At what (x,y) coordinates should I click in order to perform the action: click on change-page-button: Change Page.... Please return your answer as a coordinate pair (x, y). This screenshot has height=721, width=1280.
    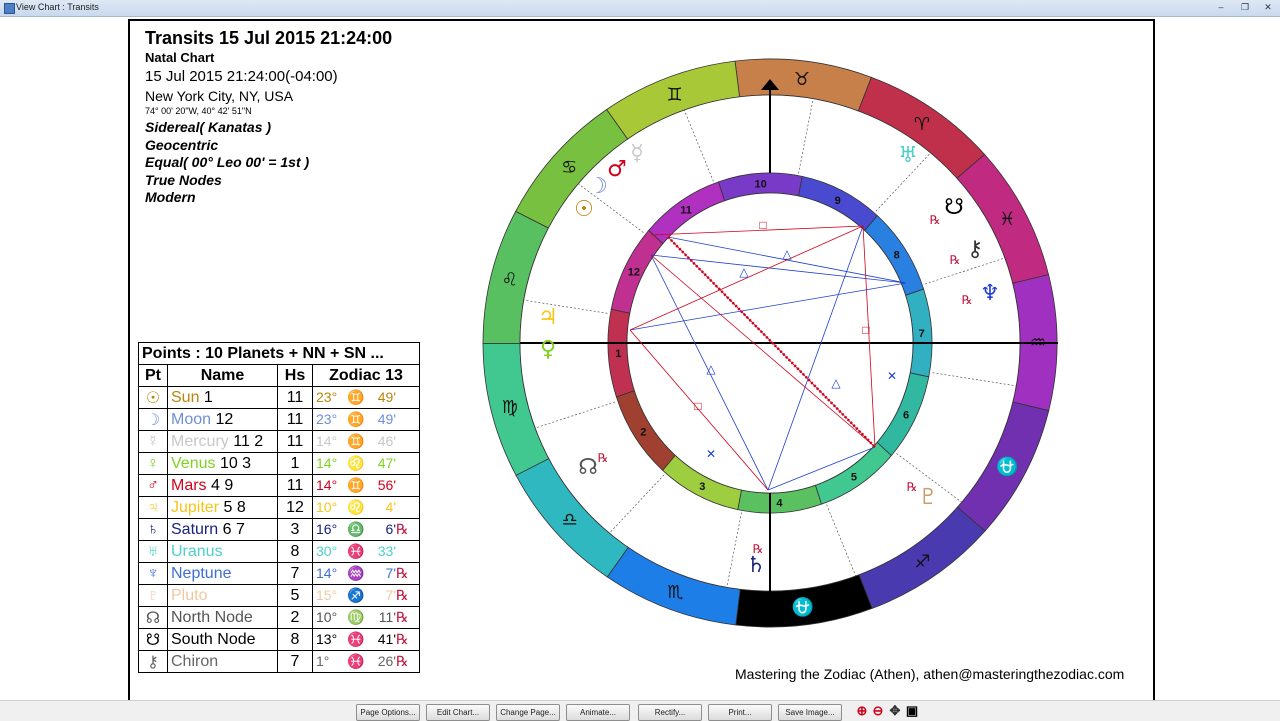
    Looking at the image, I should click on (528, 712).